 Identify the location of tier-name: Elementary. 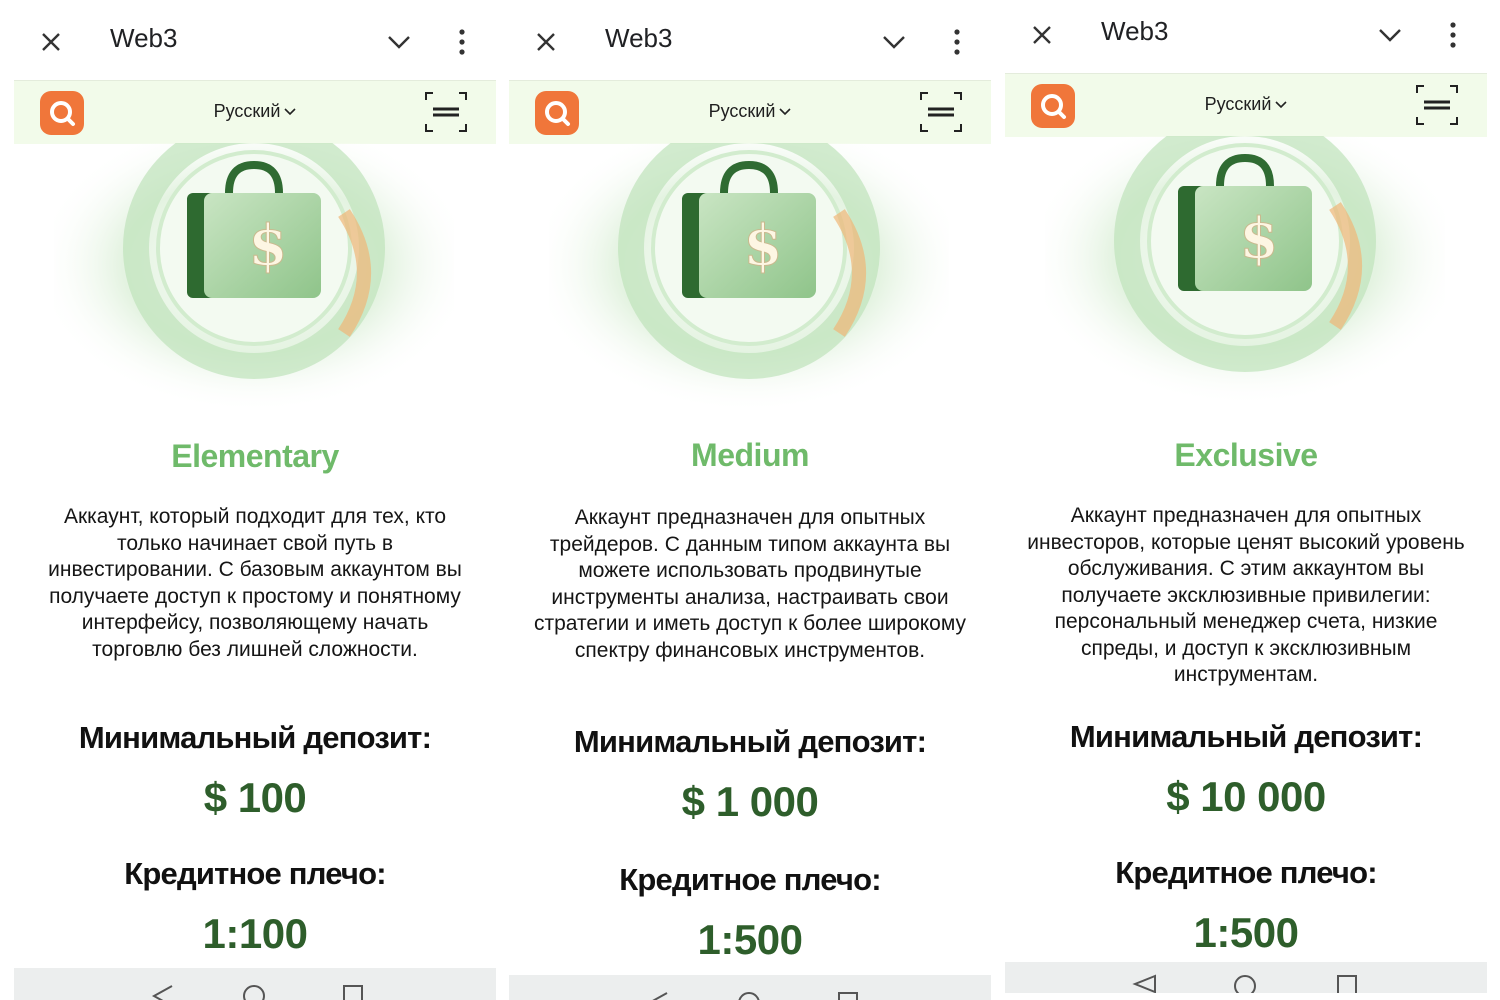
(255, 456).